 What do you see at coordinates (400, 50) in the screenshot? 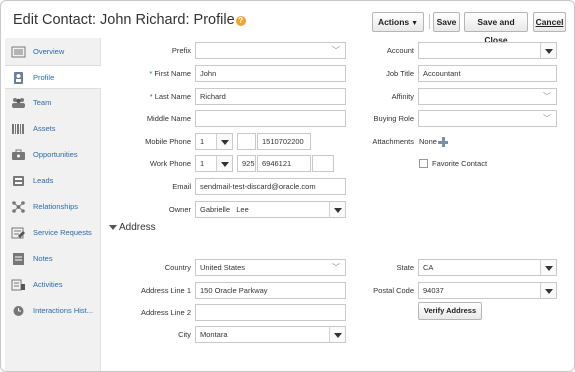
I see `account-label: Account` at bounding box center [400, 50].